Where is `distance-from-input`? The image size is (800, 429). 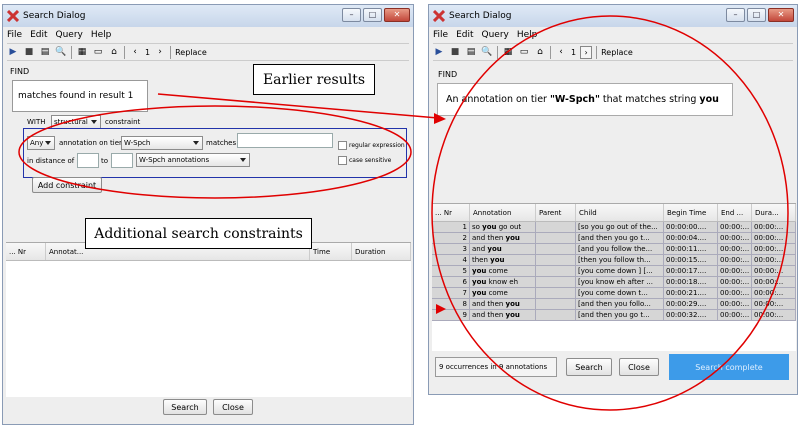
distance-from-input is located at coordinates (88, 160).